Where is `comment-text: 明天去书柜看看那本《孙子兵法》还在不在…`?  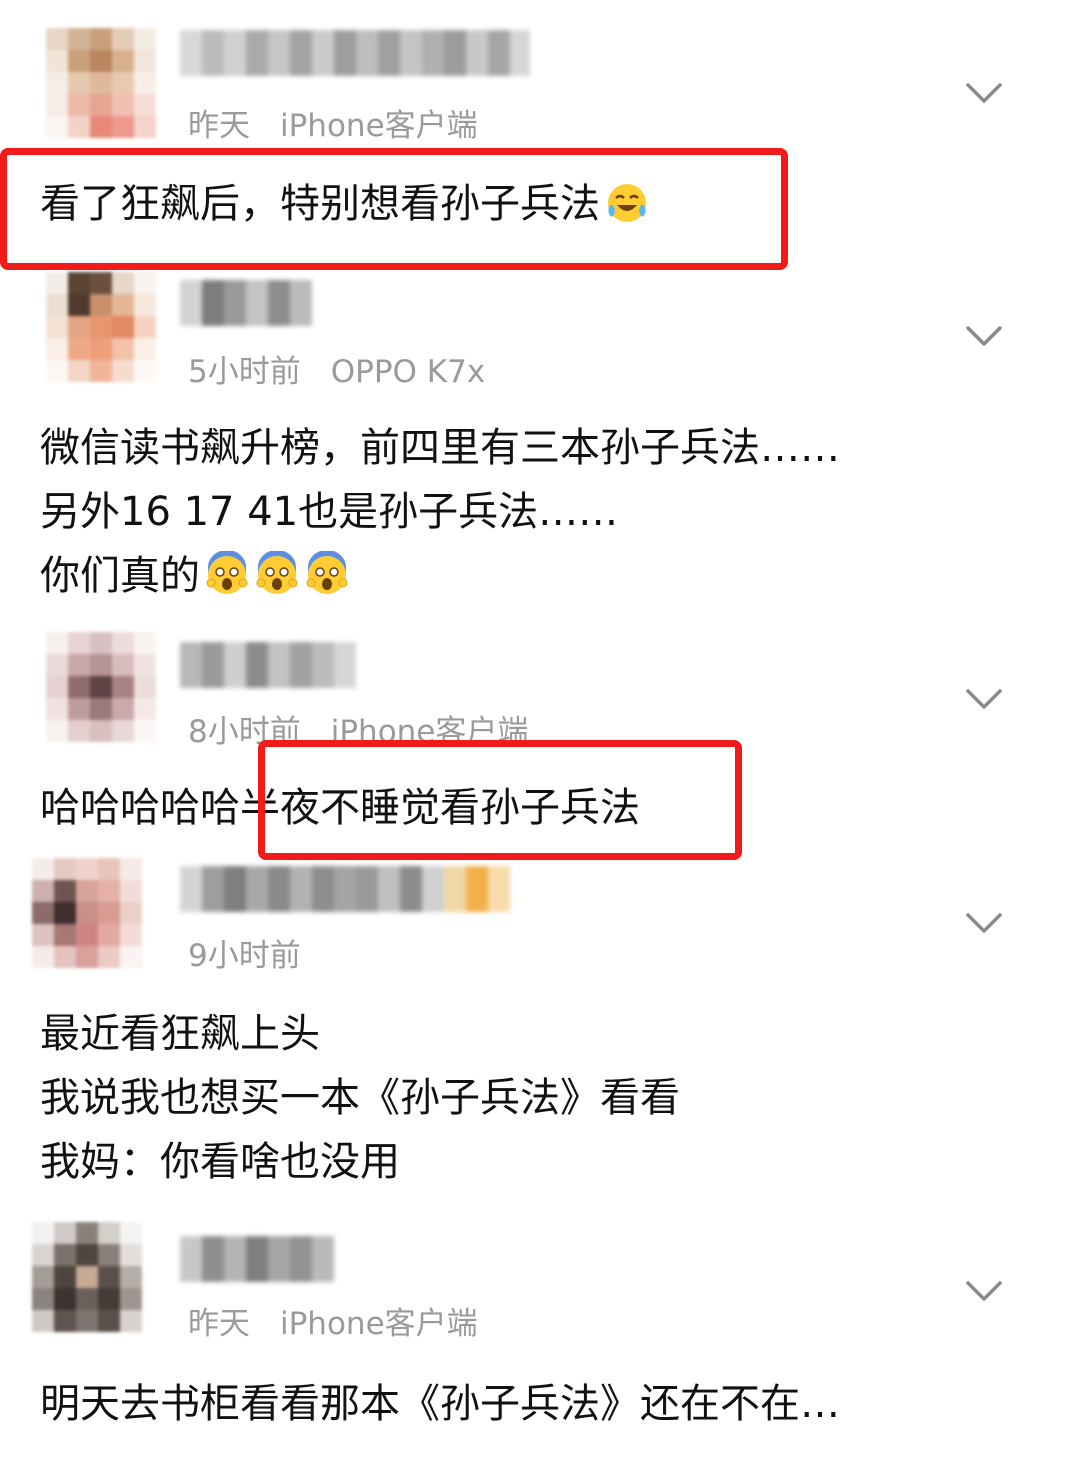
comment-text: 明天去书柜看看那本《孙子兵法》还在不在… is located at coordinates (440, 1404).